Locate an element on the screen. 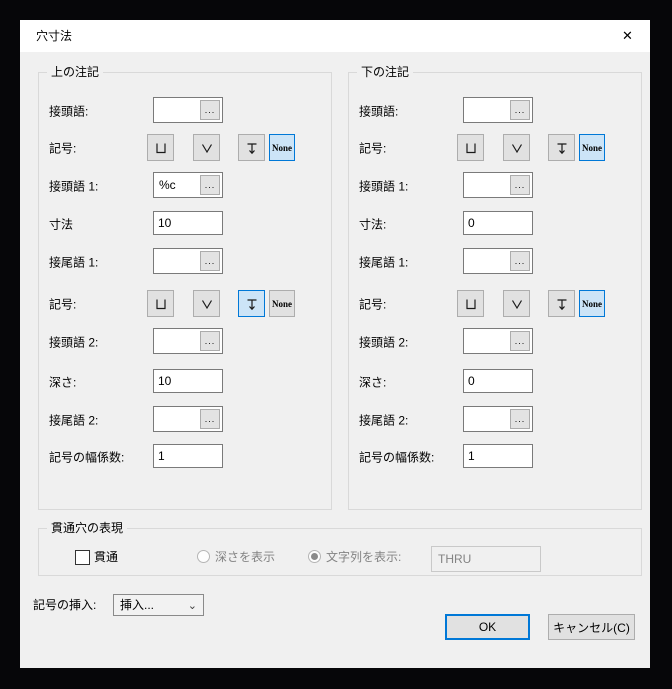  show-text-radio is located at coordinates (314, 556).